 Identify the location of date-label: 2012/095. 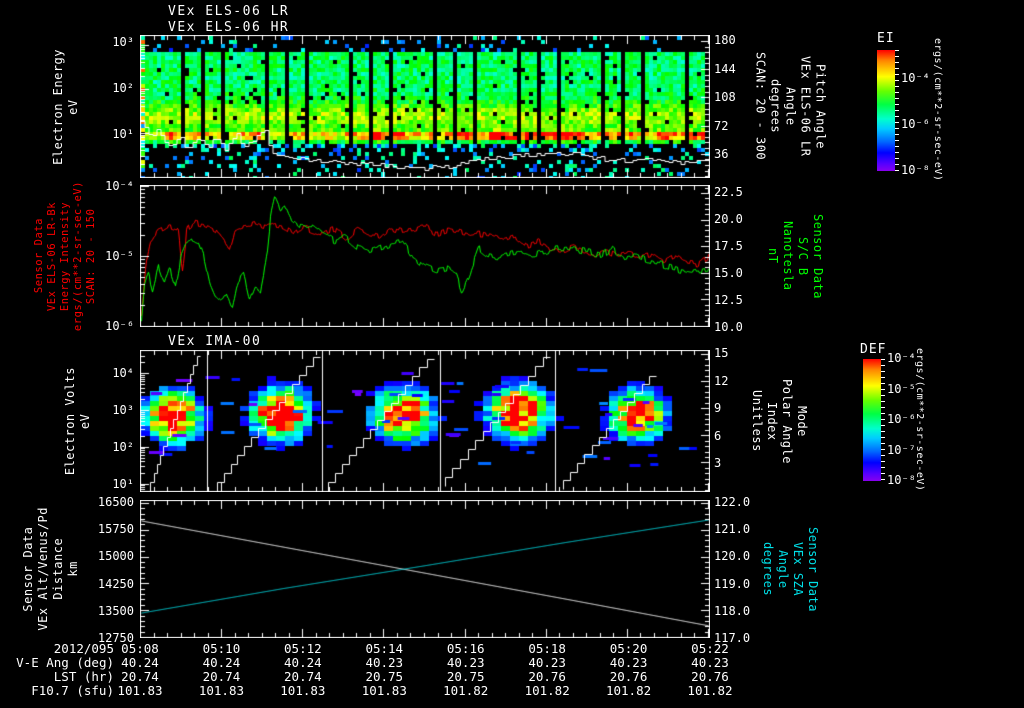
(83, 648).